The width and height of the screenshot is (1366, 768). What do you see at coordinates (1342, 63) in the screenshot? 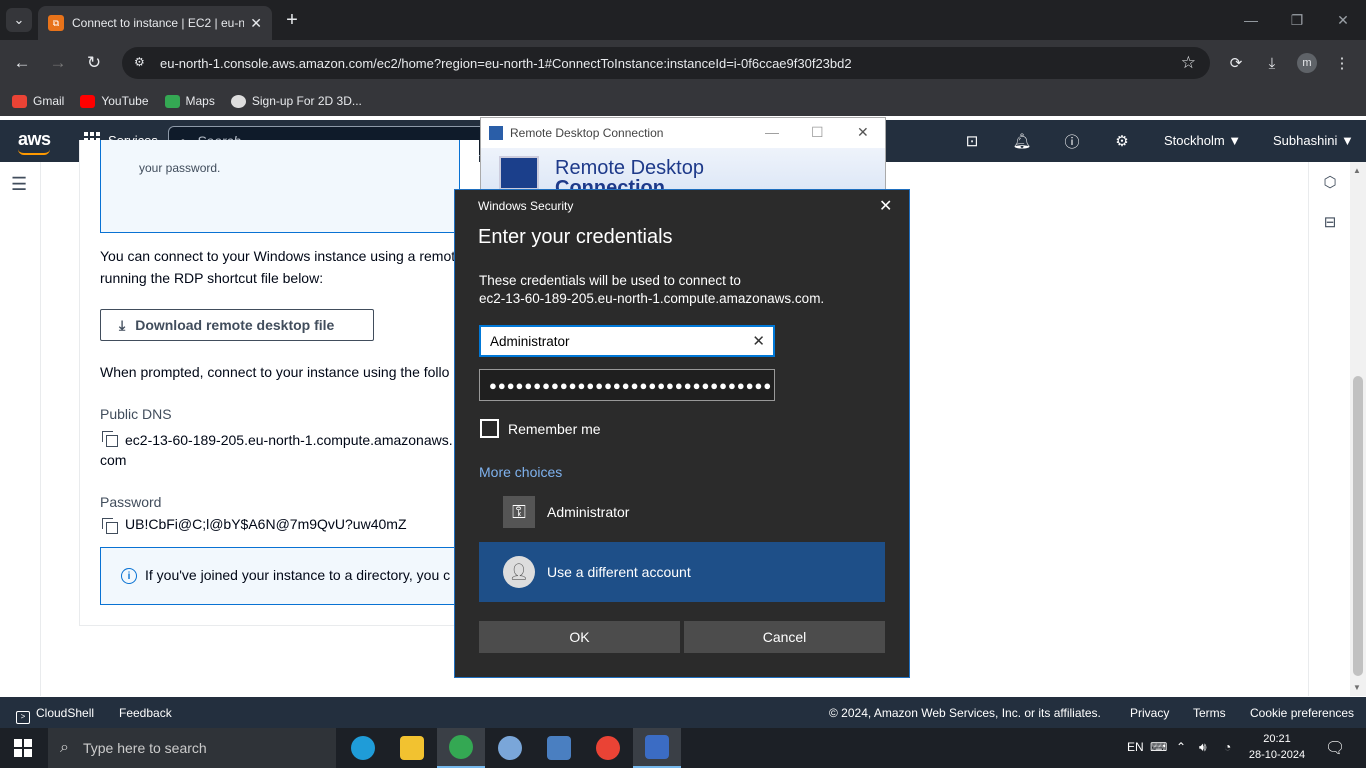
I see `browser-menu-icon: ⋮` at bounding box center [1342, 63].